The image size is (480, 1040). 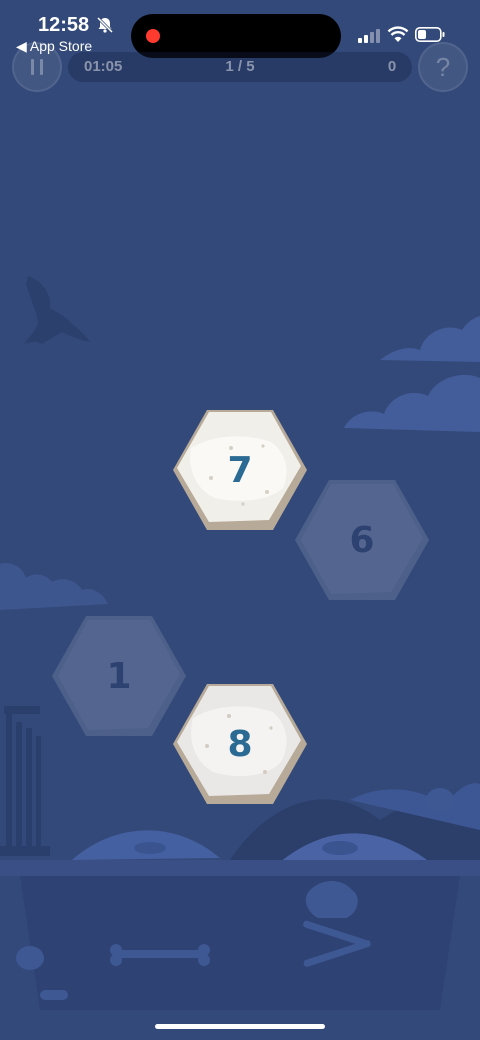 I want to click on timer-display: 01:05, so click(x=103, y=66).